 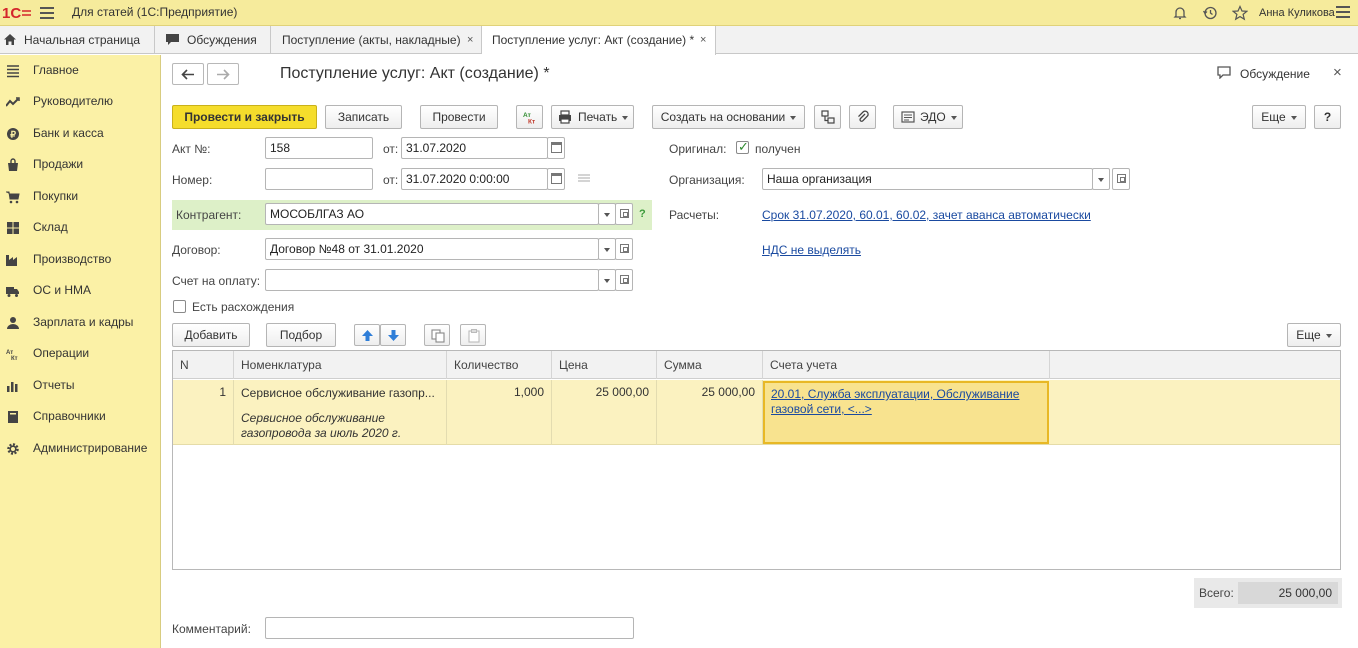 I want to click on invoice-open-button, so click(x=624, y=280).